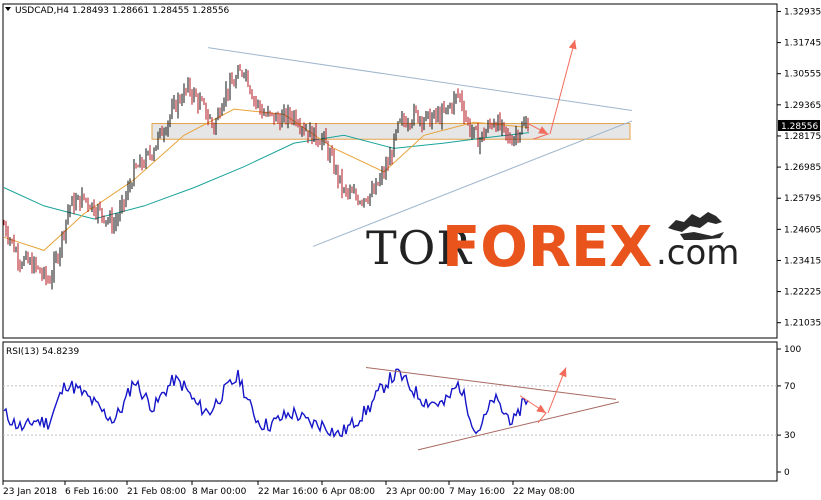  Describe the element at coordinates (288, 492) in the screenshot. I see `x-tick-label: 22 Mar 16:00` at that location.